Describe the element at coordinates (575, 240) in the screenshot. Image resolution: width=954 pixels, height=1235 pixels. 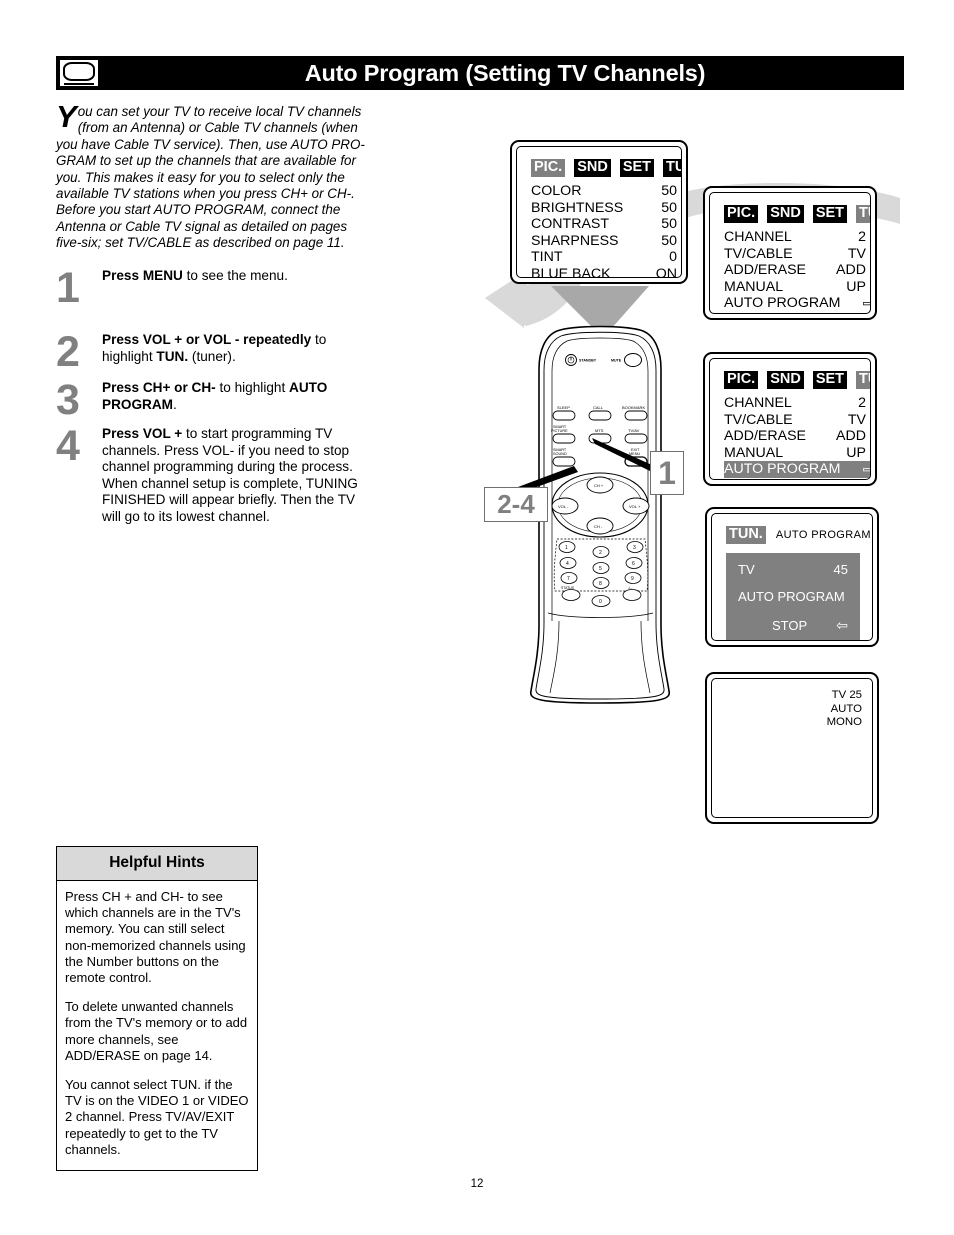
I see `menu-label-sharpness: SHARPNESS` at that location.